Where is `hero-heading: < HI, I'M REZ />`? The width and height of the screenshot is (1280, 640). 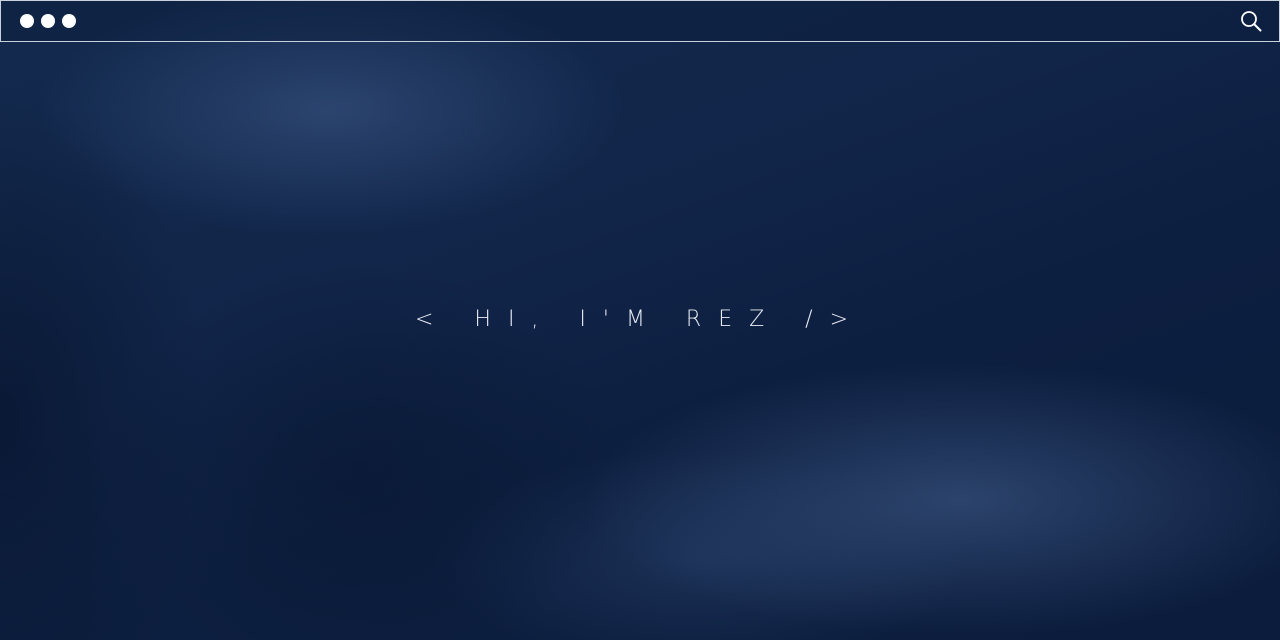
hero-heading: < HI, I'M REZ /> is located at coordinates (640, 319).